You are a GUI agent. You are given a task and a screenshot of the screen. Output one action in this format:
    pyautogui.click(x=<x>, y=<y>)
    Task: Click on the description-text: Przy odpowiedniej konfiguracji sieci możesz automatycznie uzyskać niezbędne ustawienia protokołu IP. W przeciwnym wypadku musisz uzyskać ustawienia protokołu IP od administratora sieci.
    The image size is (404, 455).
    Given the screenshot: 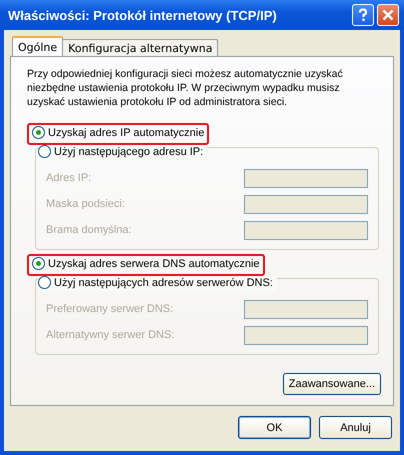 What is the action you would take?
    pyautogui.click(x=185, y=88)
    